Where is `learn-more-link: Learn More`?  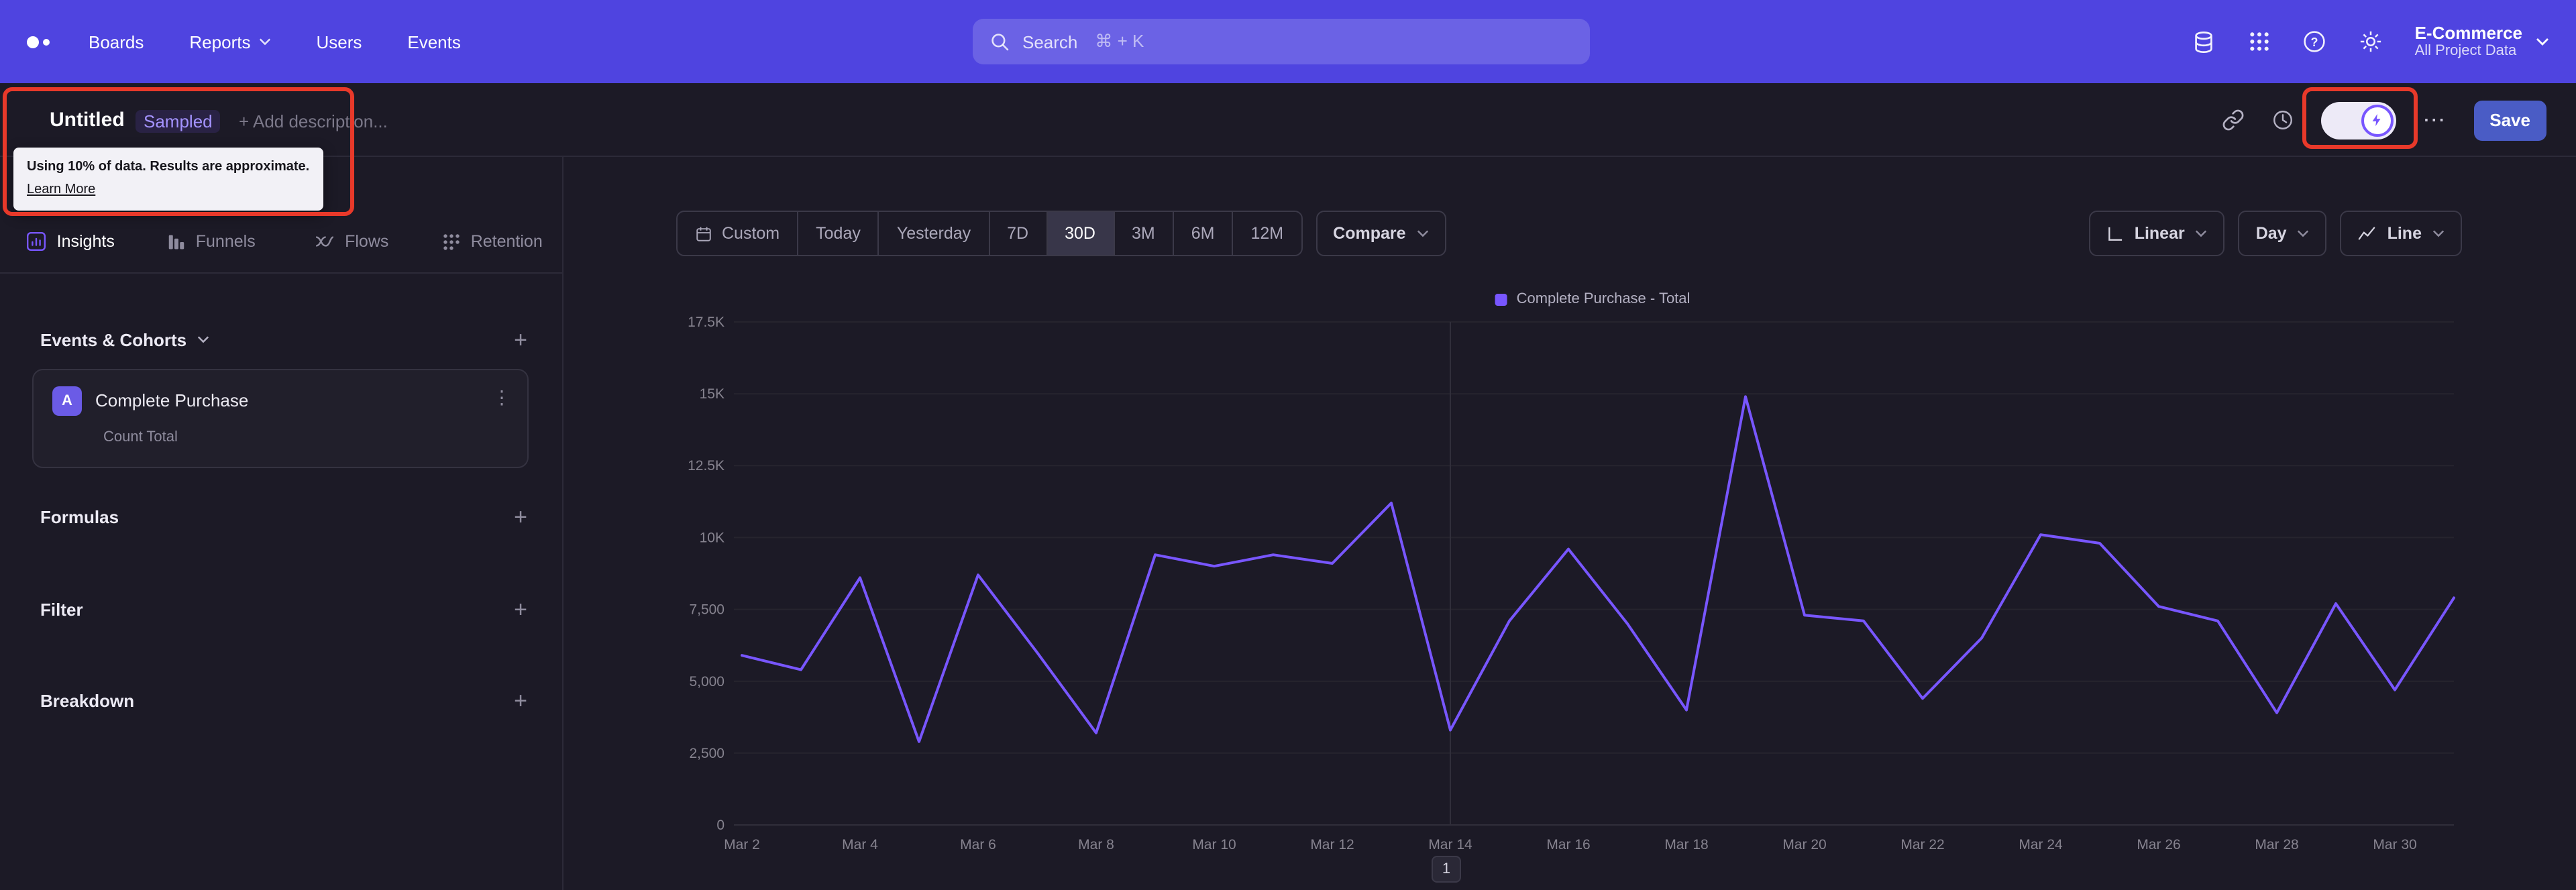 learn-more-link: Learn More is located at coordinates (61, 189).